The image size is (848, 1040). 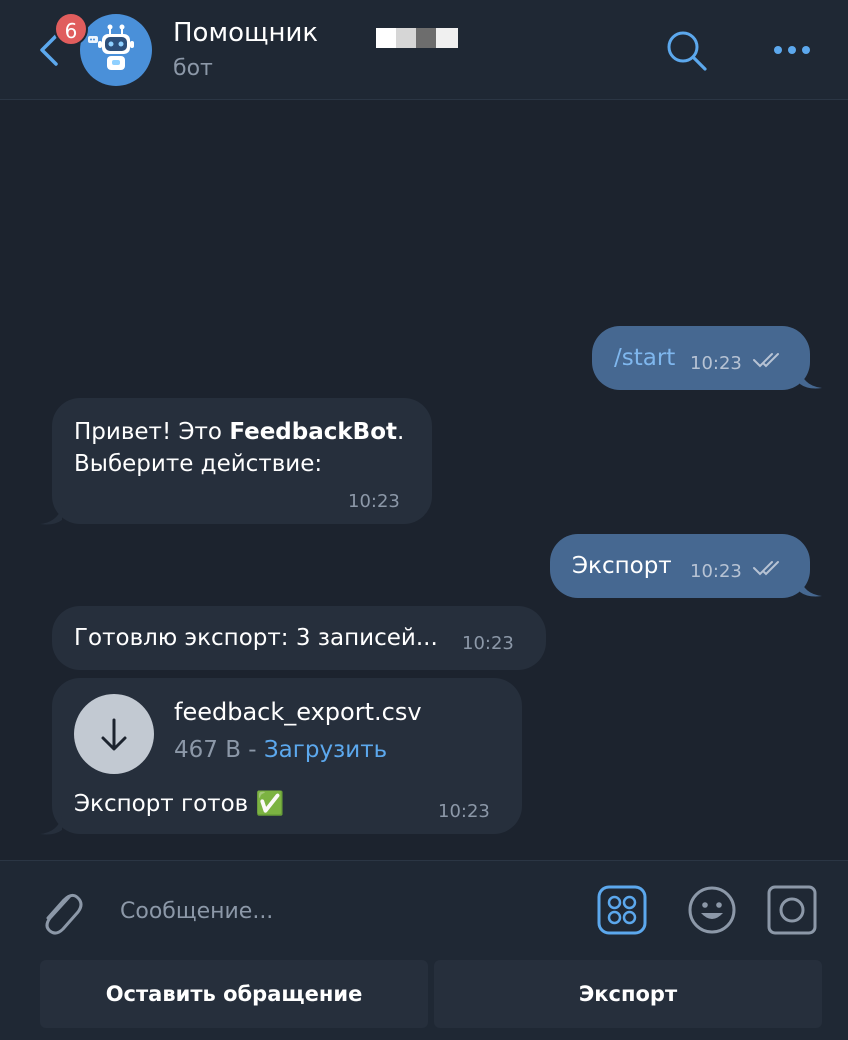 I want to click on message-text-line2: Выберите действие:, so click(x=198, y=464).